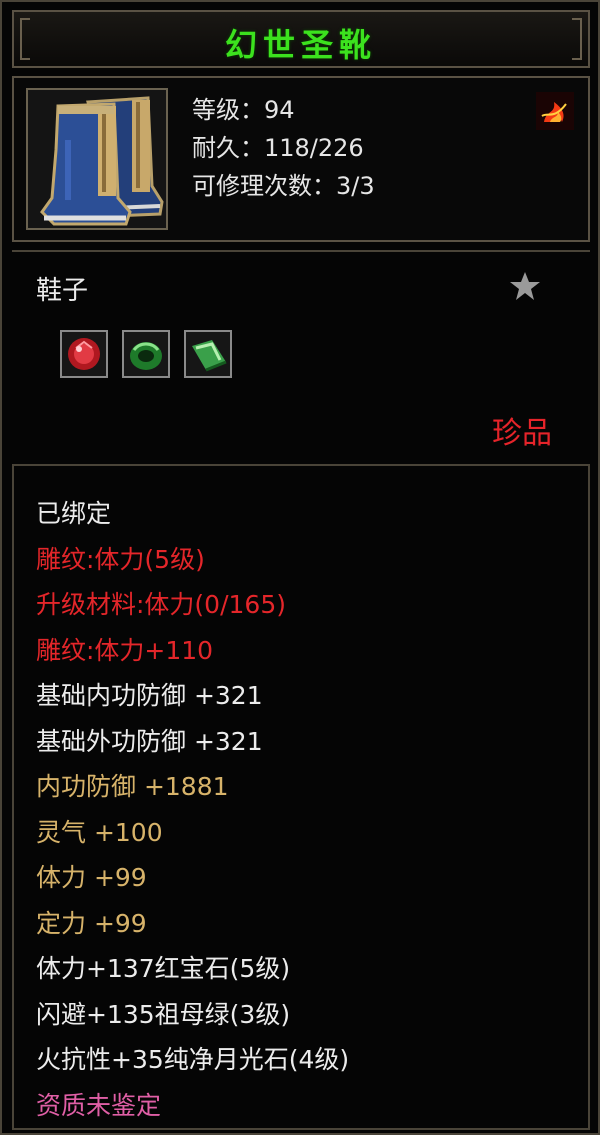 This screenshot has width=600, height=1135. What do you see at coordinates (132, 786) in the screenshot?
I see `attribute-line: 内功防御 +1881` at bounding box center [132, 786].